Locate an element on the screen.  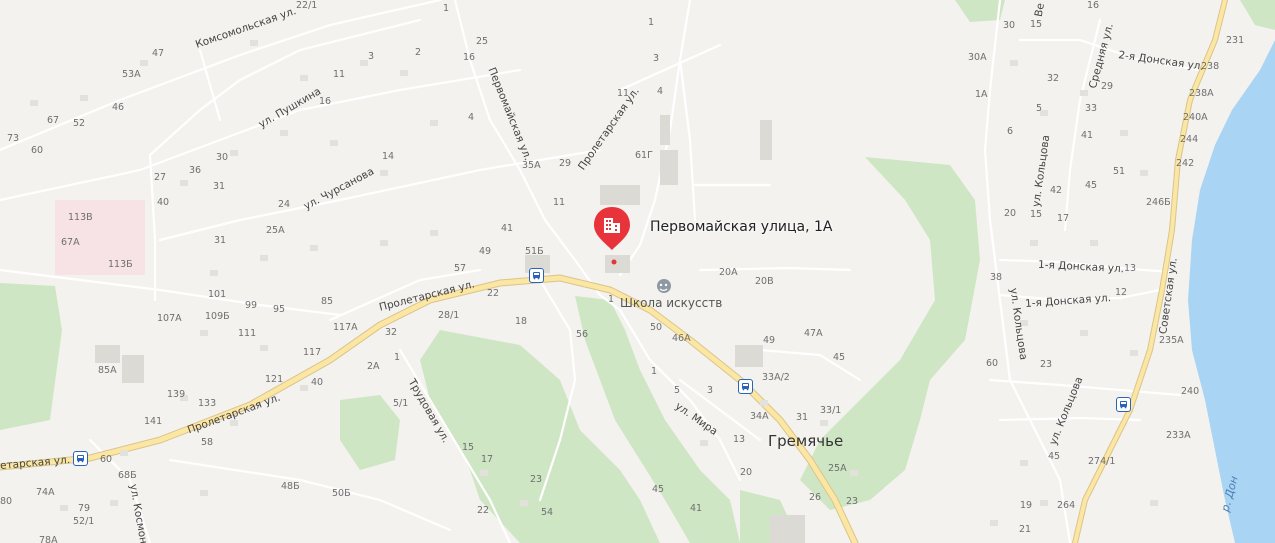
settlement-label: Гремячье is located at coordinates (806, 441).